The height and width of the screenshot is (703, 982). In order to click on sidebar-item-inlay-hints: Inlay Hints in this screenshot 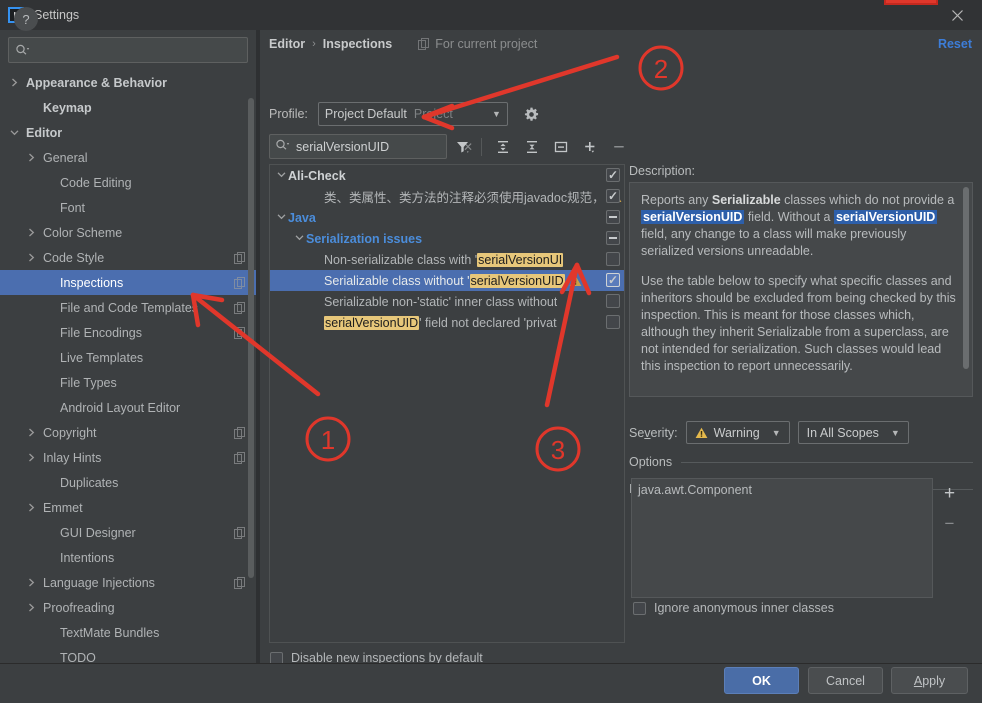, I will do `click(128, 457)`.